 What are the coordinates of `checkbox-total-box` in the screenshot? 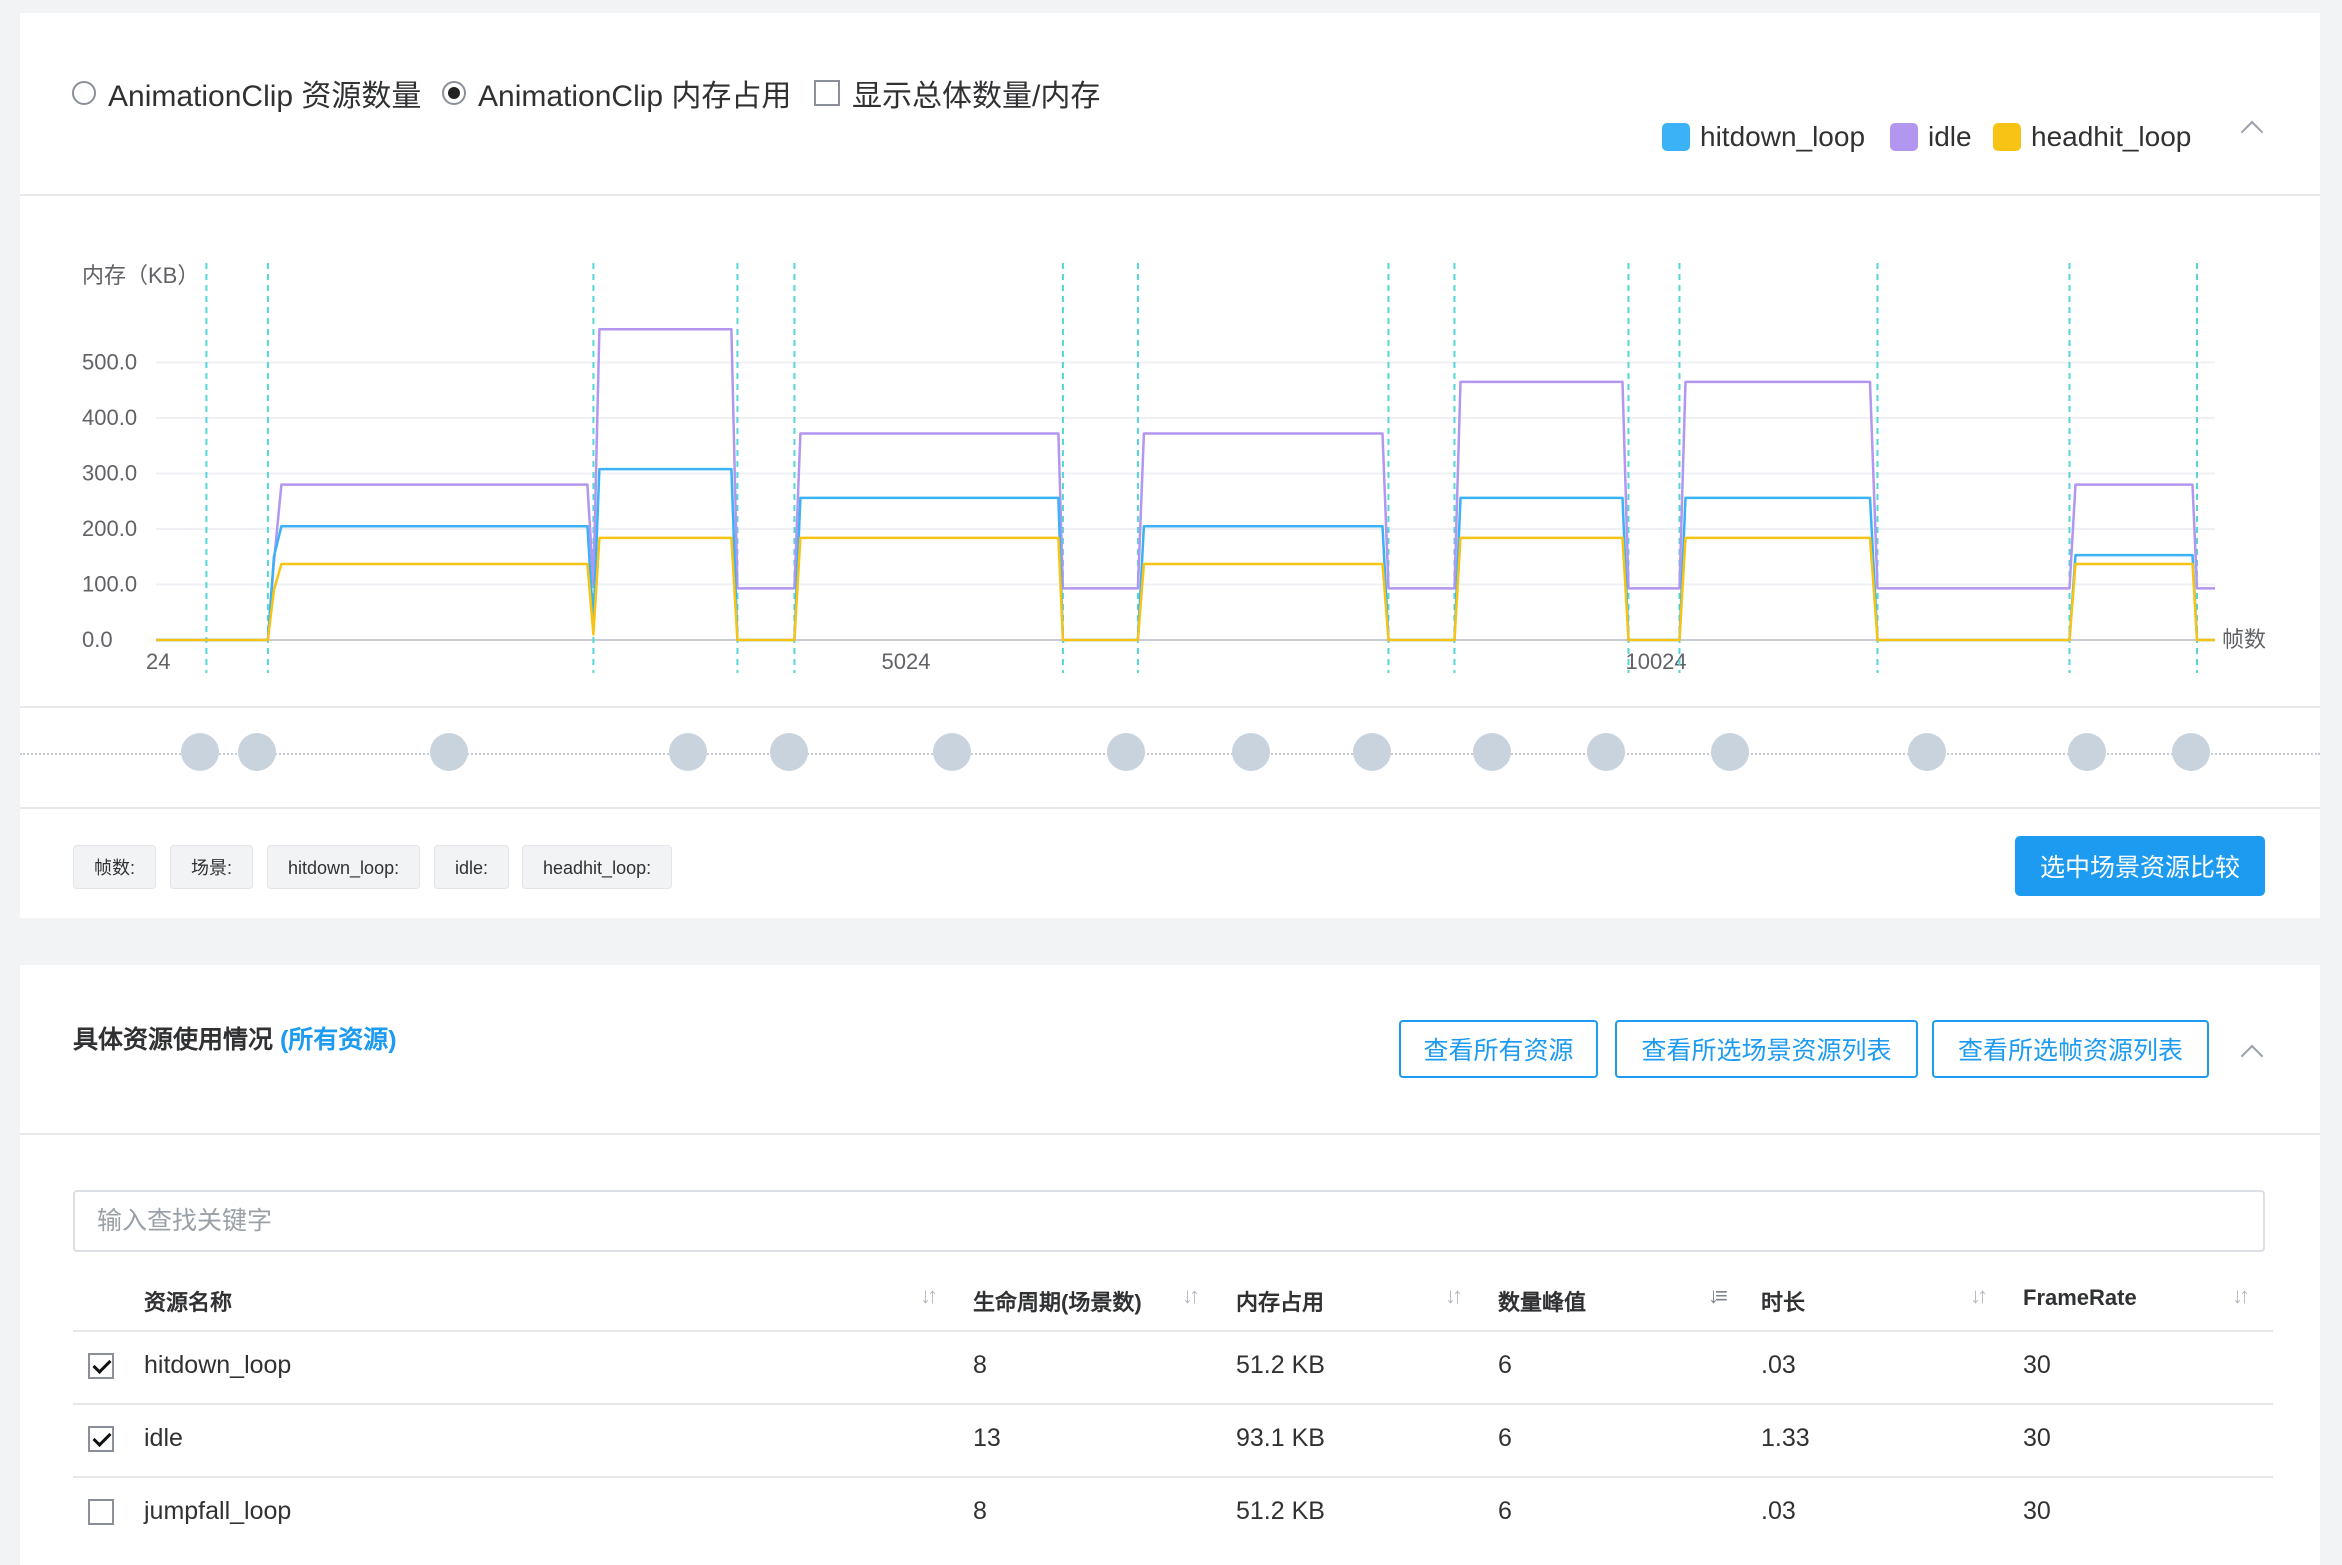 It's located at (827, 93).